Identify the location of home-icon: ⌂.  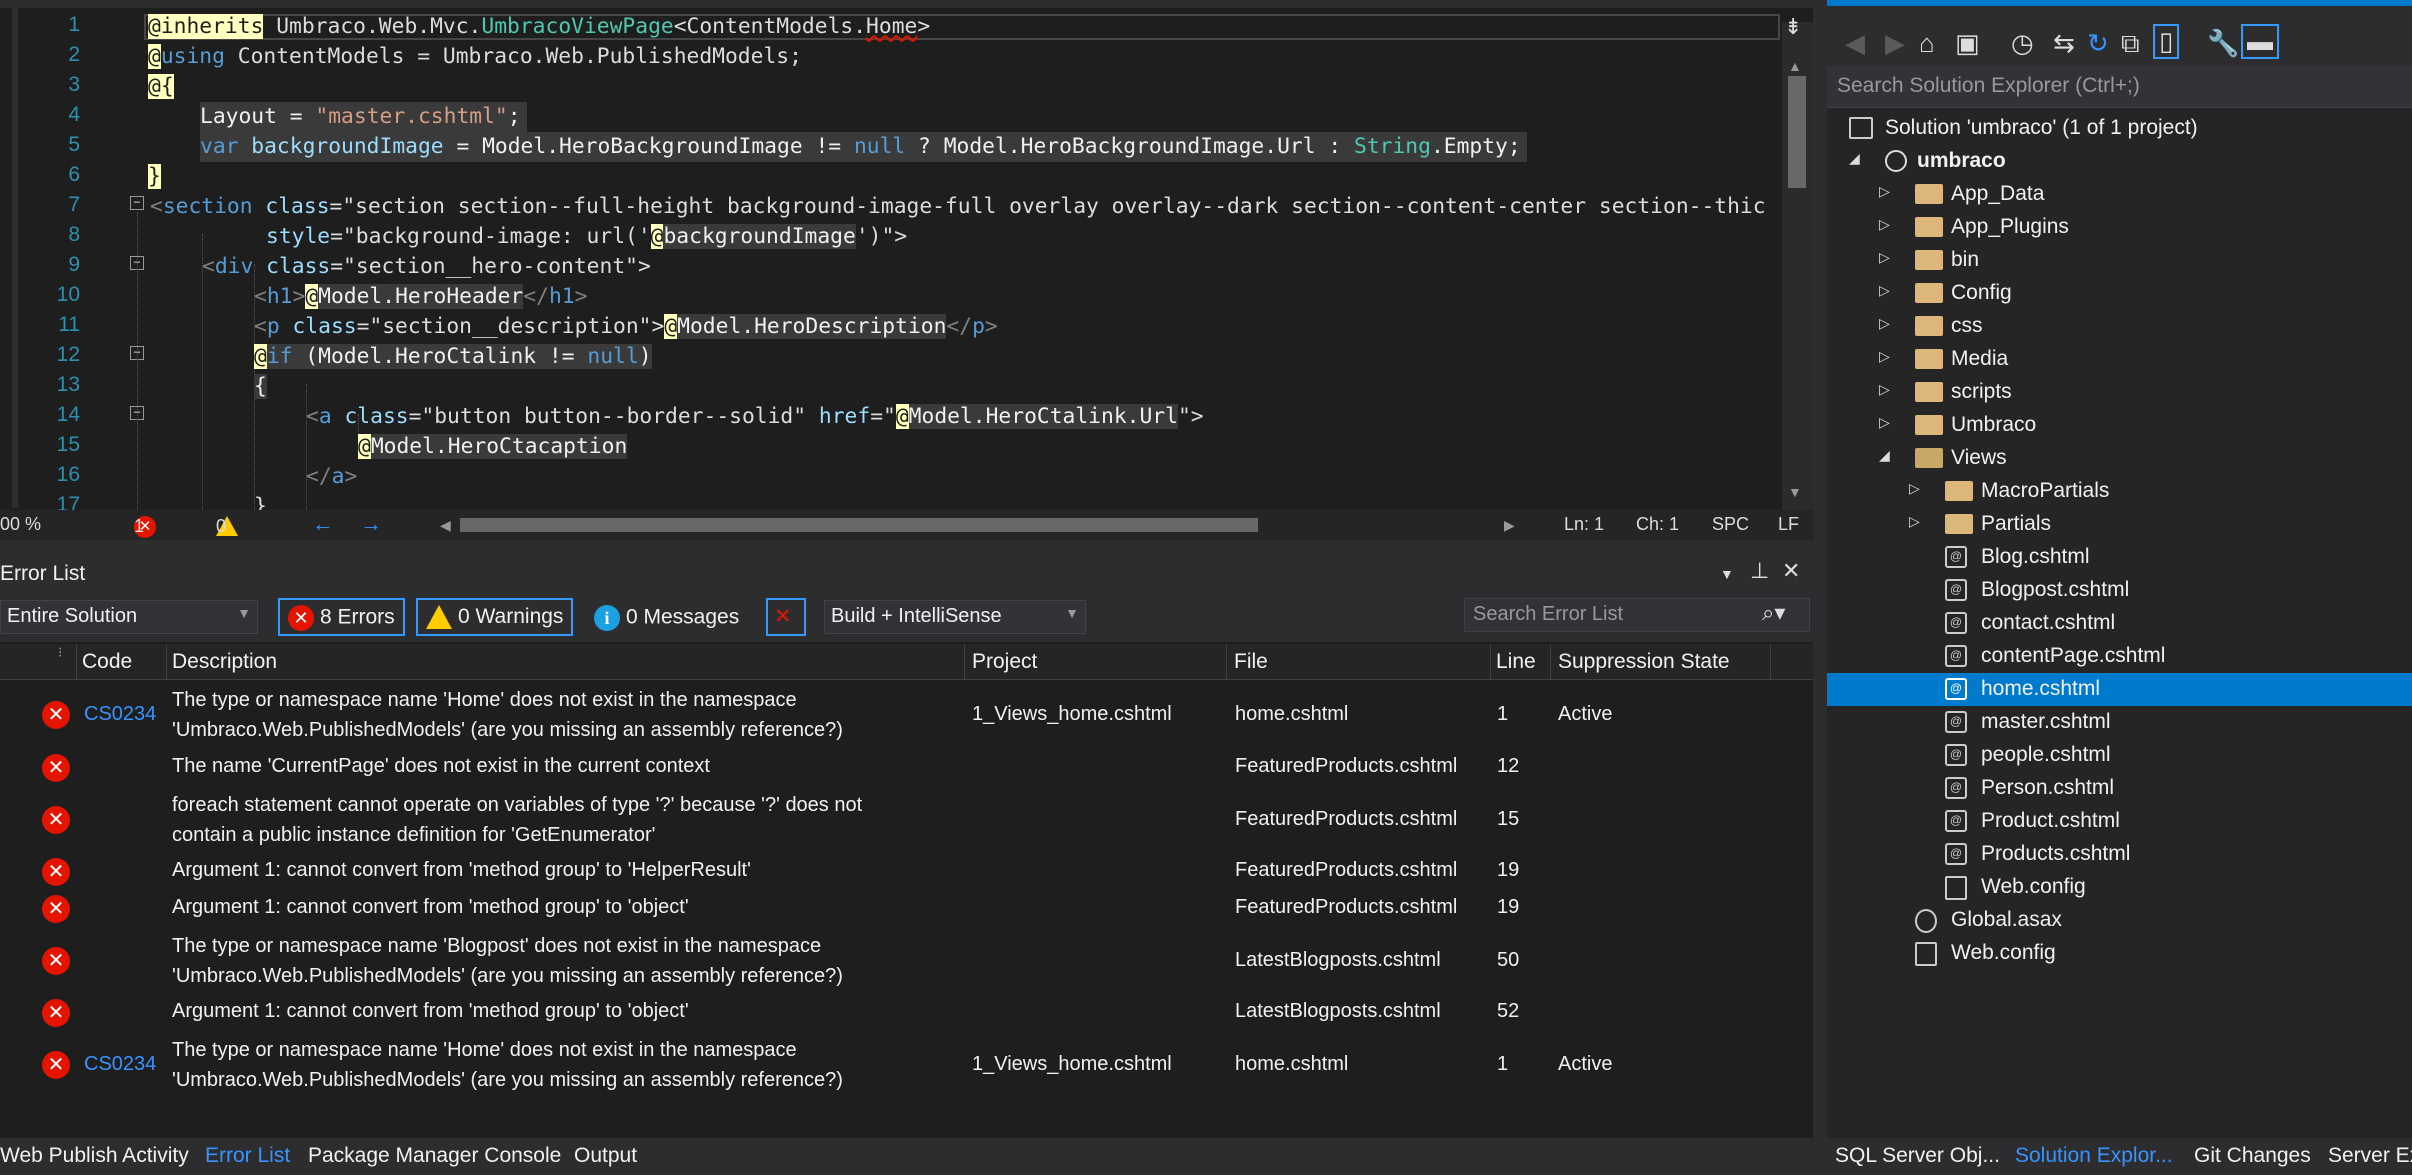
(1927, 43).